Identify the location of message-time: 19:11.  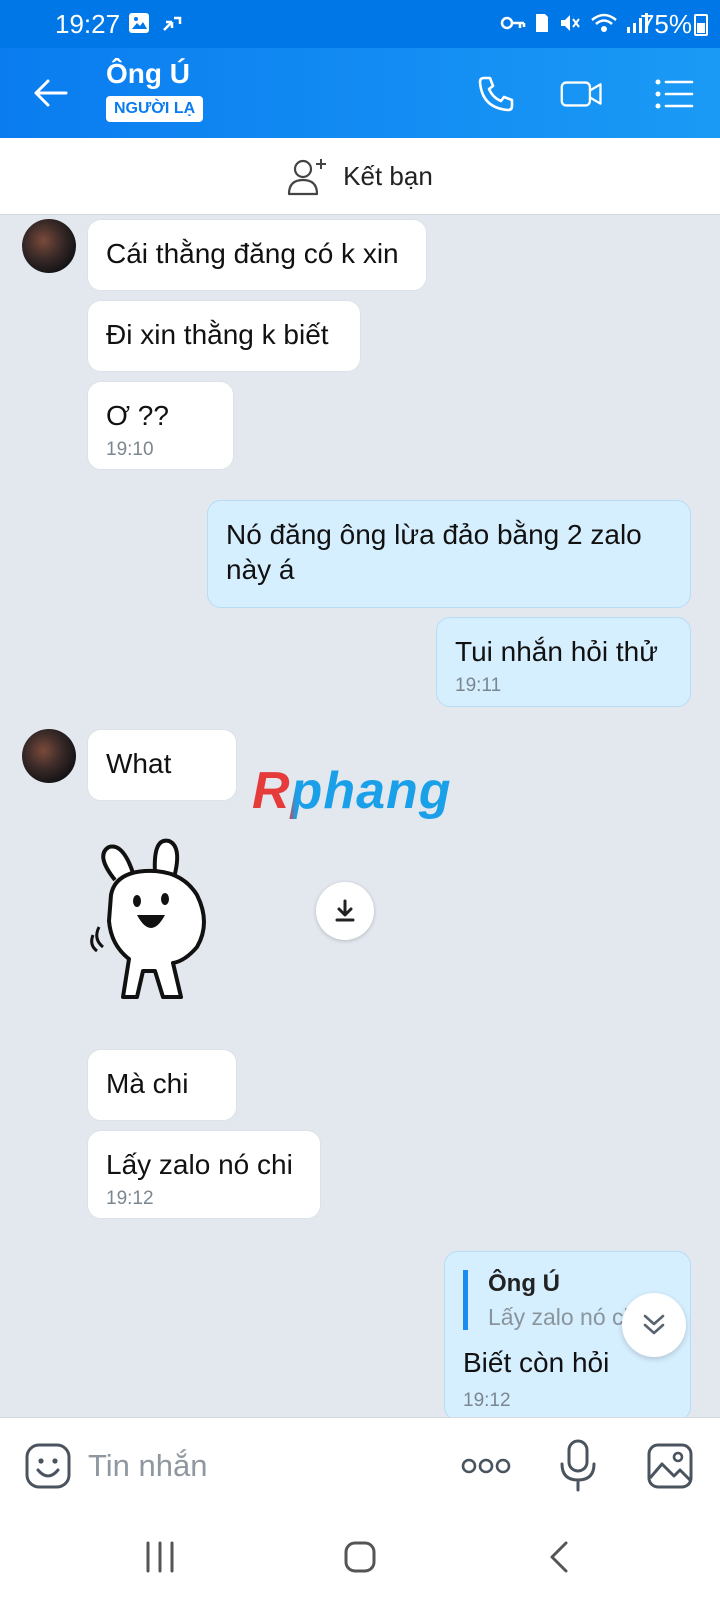
(478, 685).